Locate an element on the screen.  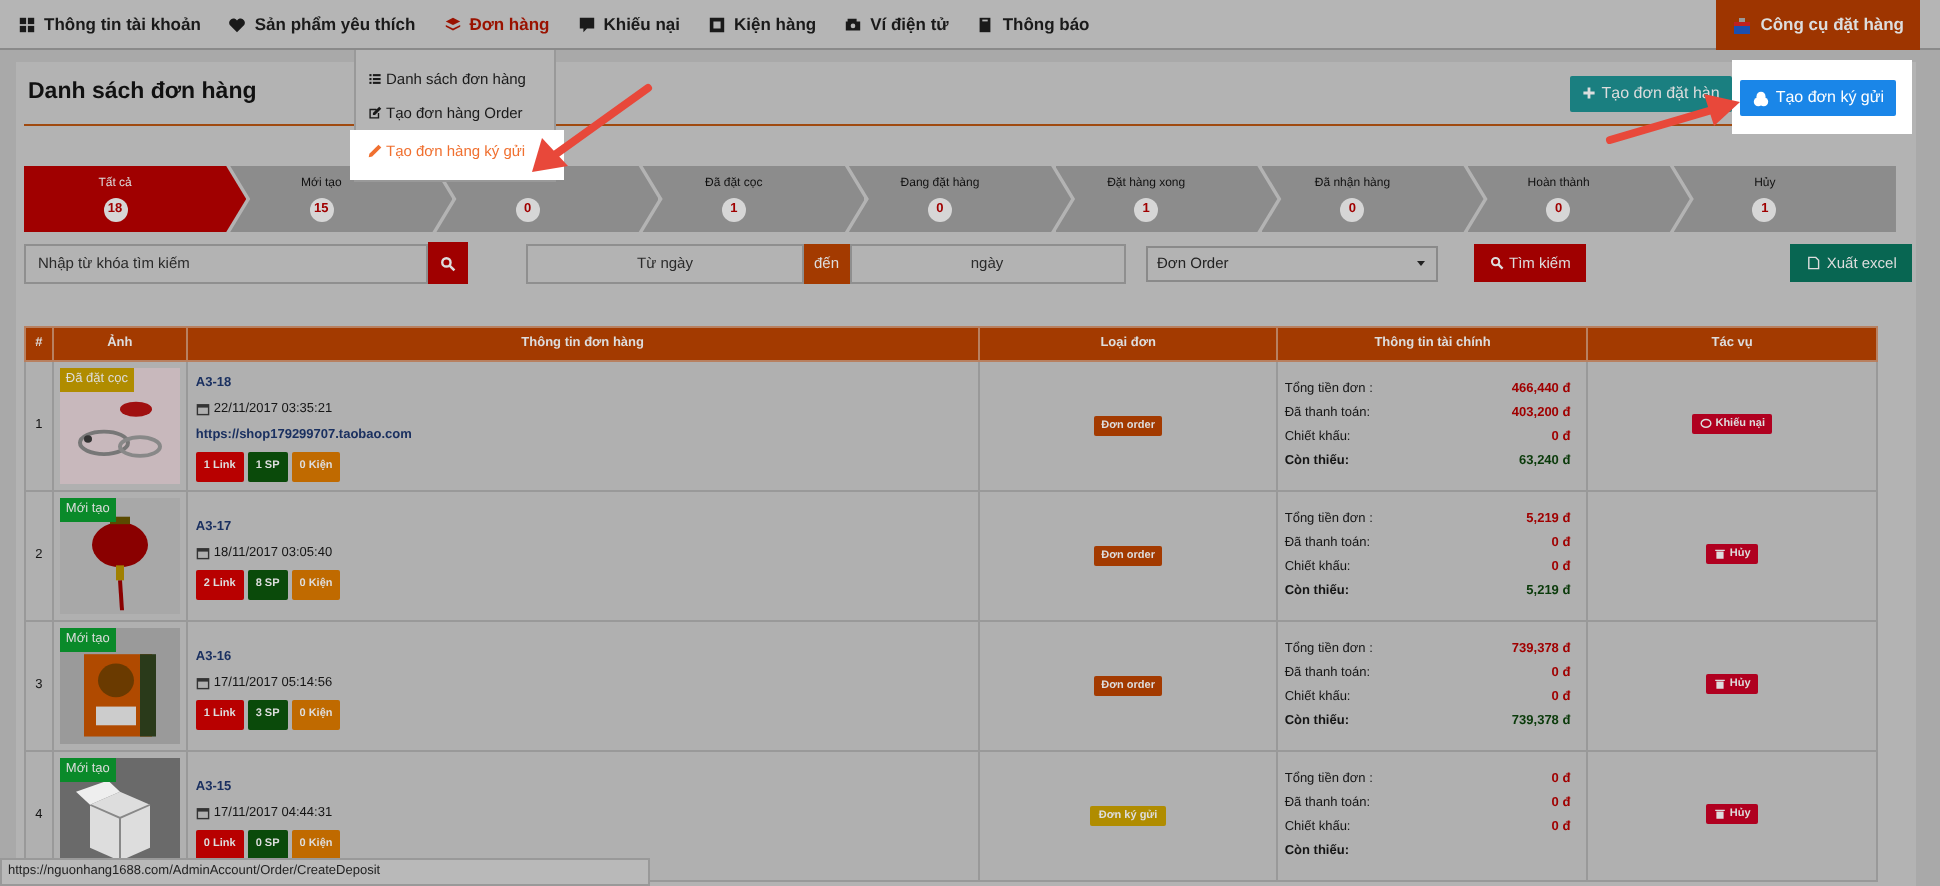
nav-item: Thông báo is located at coordinates (1033, 25).